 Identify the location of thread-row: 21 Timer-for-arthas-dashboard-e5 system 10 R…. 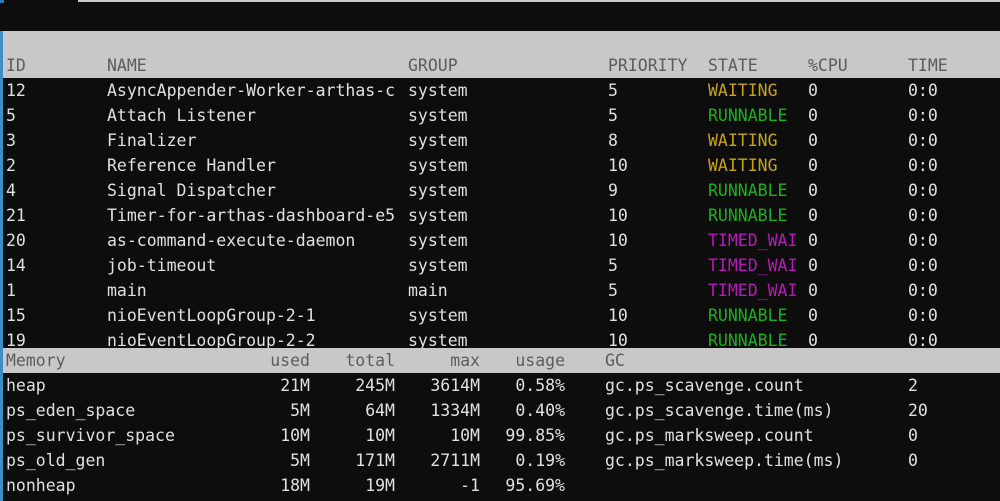
(500, 215).